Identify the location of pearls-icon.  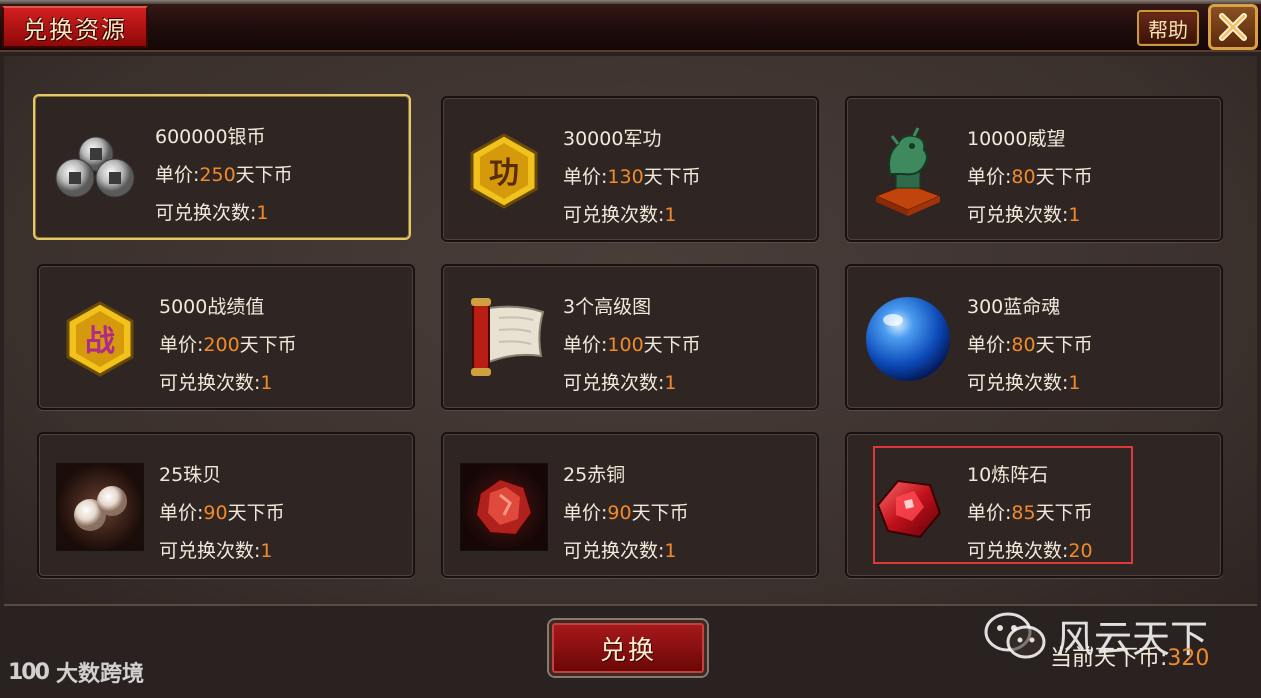
(100, 507).